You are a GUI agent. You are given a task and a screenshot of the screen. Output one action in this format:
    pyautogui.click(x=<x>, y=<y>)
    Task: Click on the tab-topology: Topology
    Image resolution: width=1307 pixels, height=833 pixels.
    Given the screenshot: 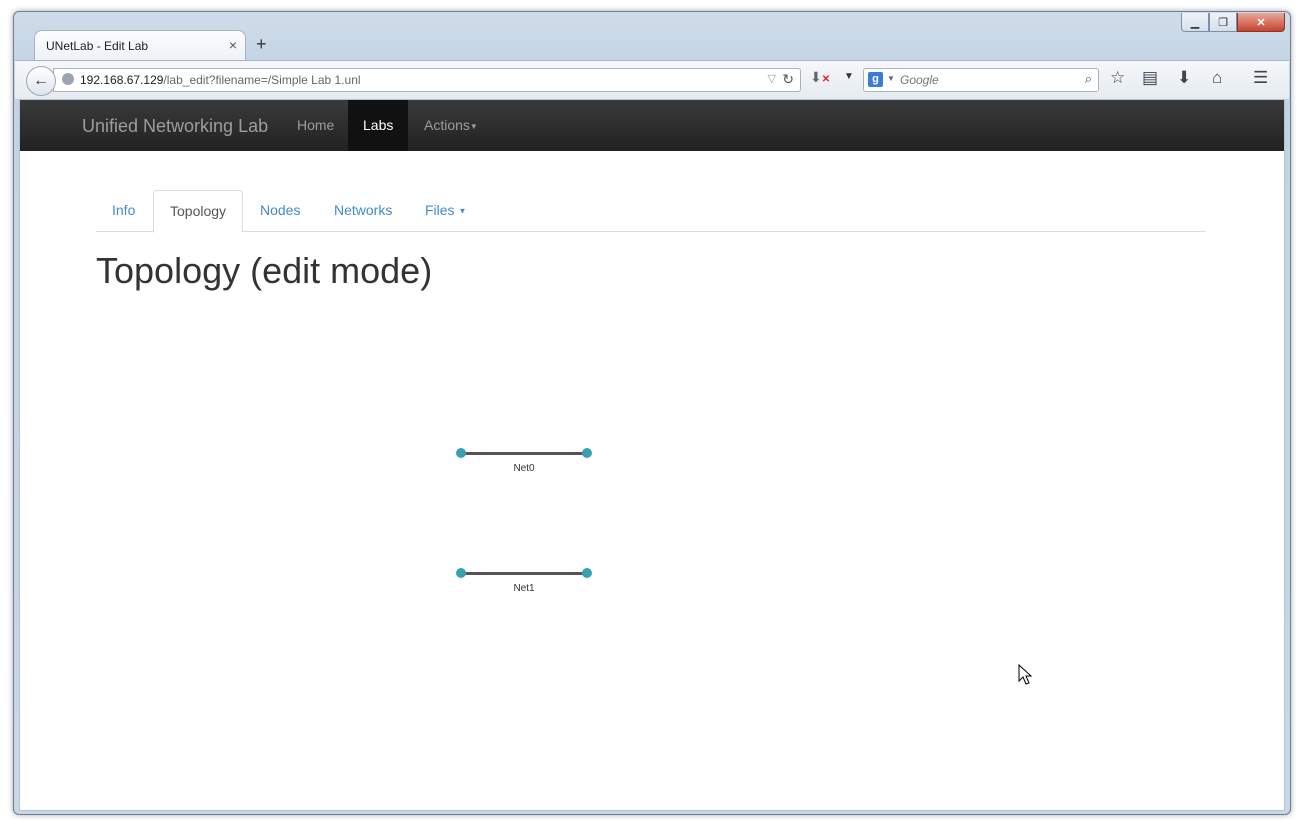 What is the action you would take?
    pyautogui.click(x=198, y=211)
    